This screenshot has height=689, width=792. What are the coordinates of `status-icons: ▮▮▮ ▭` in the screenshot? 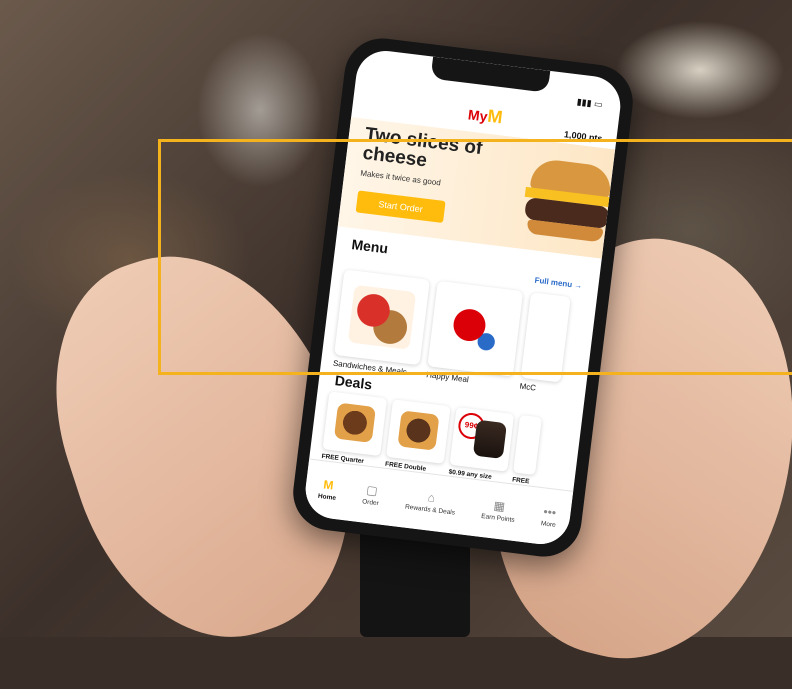 It's located at (590, 103).